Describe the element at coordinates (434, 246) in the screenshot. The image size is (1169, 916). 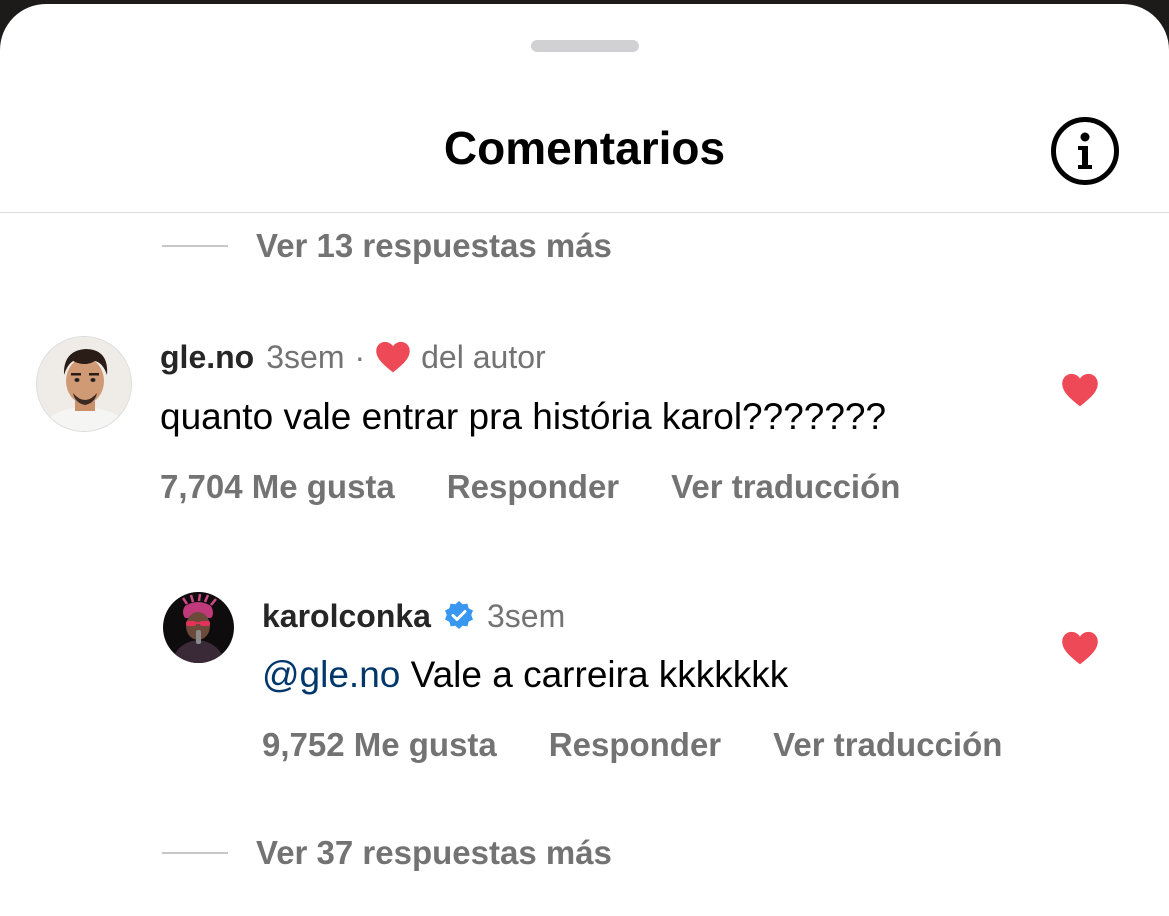
I see `view-replies-label: Ver 13 respuestas más` at that location.